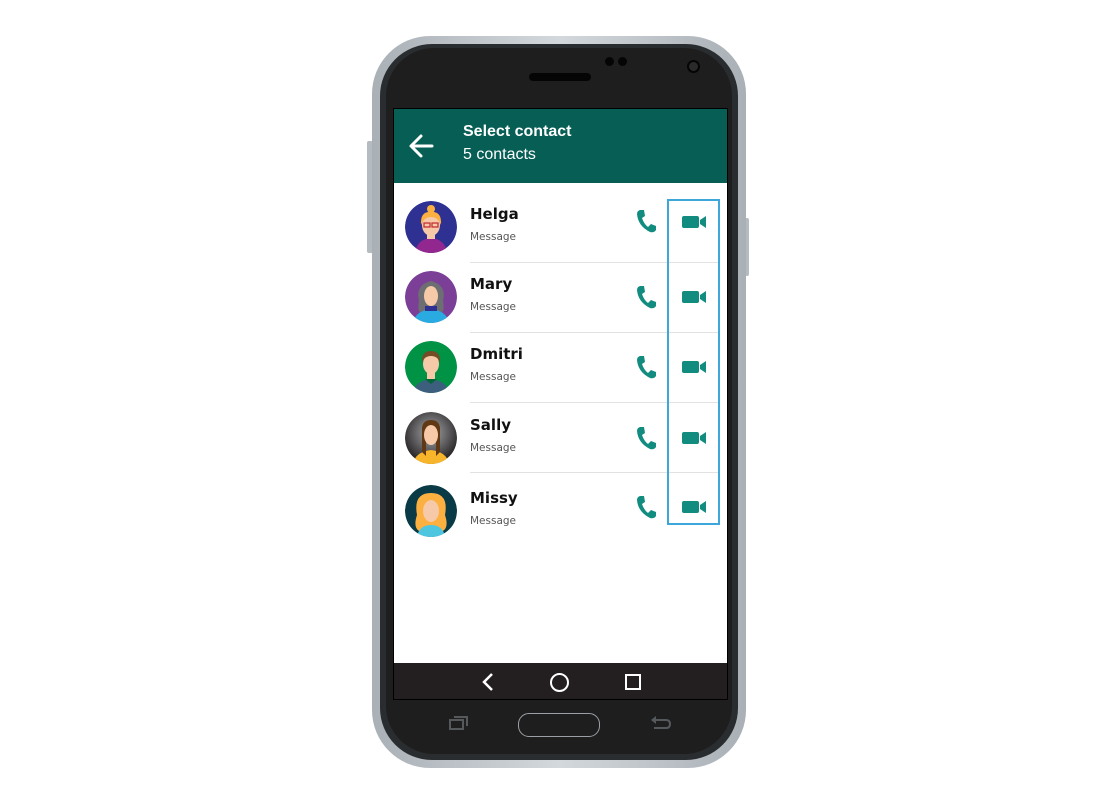 This screenshot has height=800, width=1100. I want to click on front-camera, so click(693, 66).